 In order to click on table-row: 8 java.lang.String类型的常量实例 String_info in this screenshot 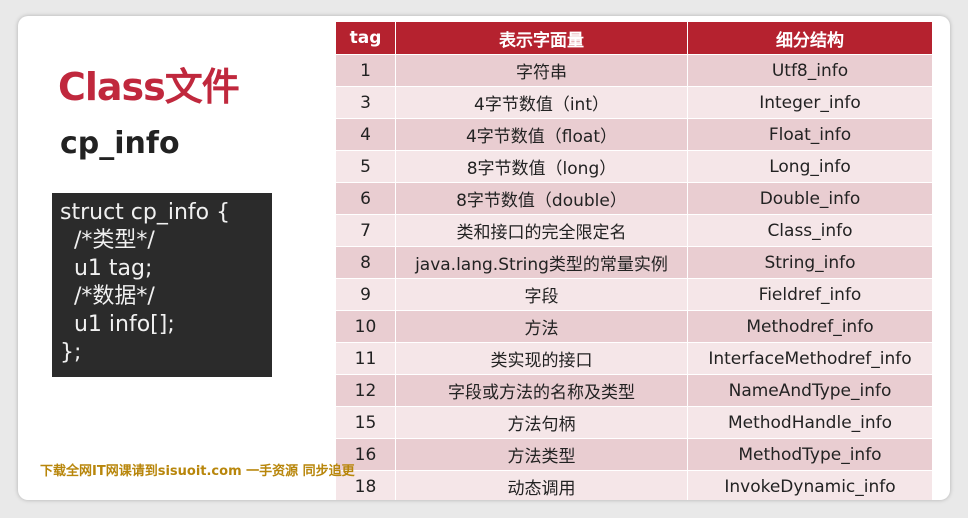, I will do `click(634, 262)`.